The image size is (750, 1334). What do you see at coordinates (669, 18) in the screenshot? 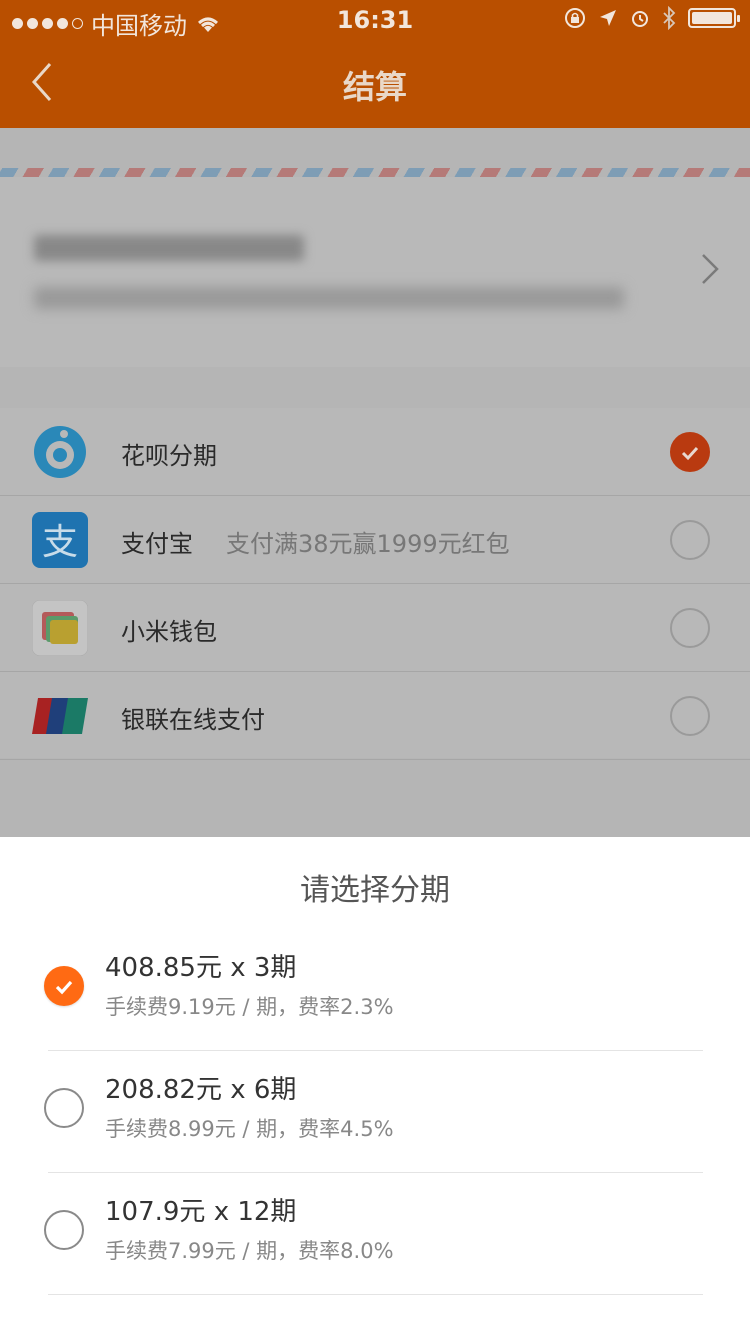
I see `bluetooth-icon` at bounding box center [669, 18].